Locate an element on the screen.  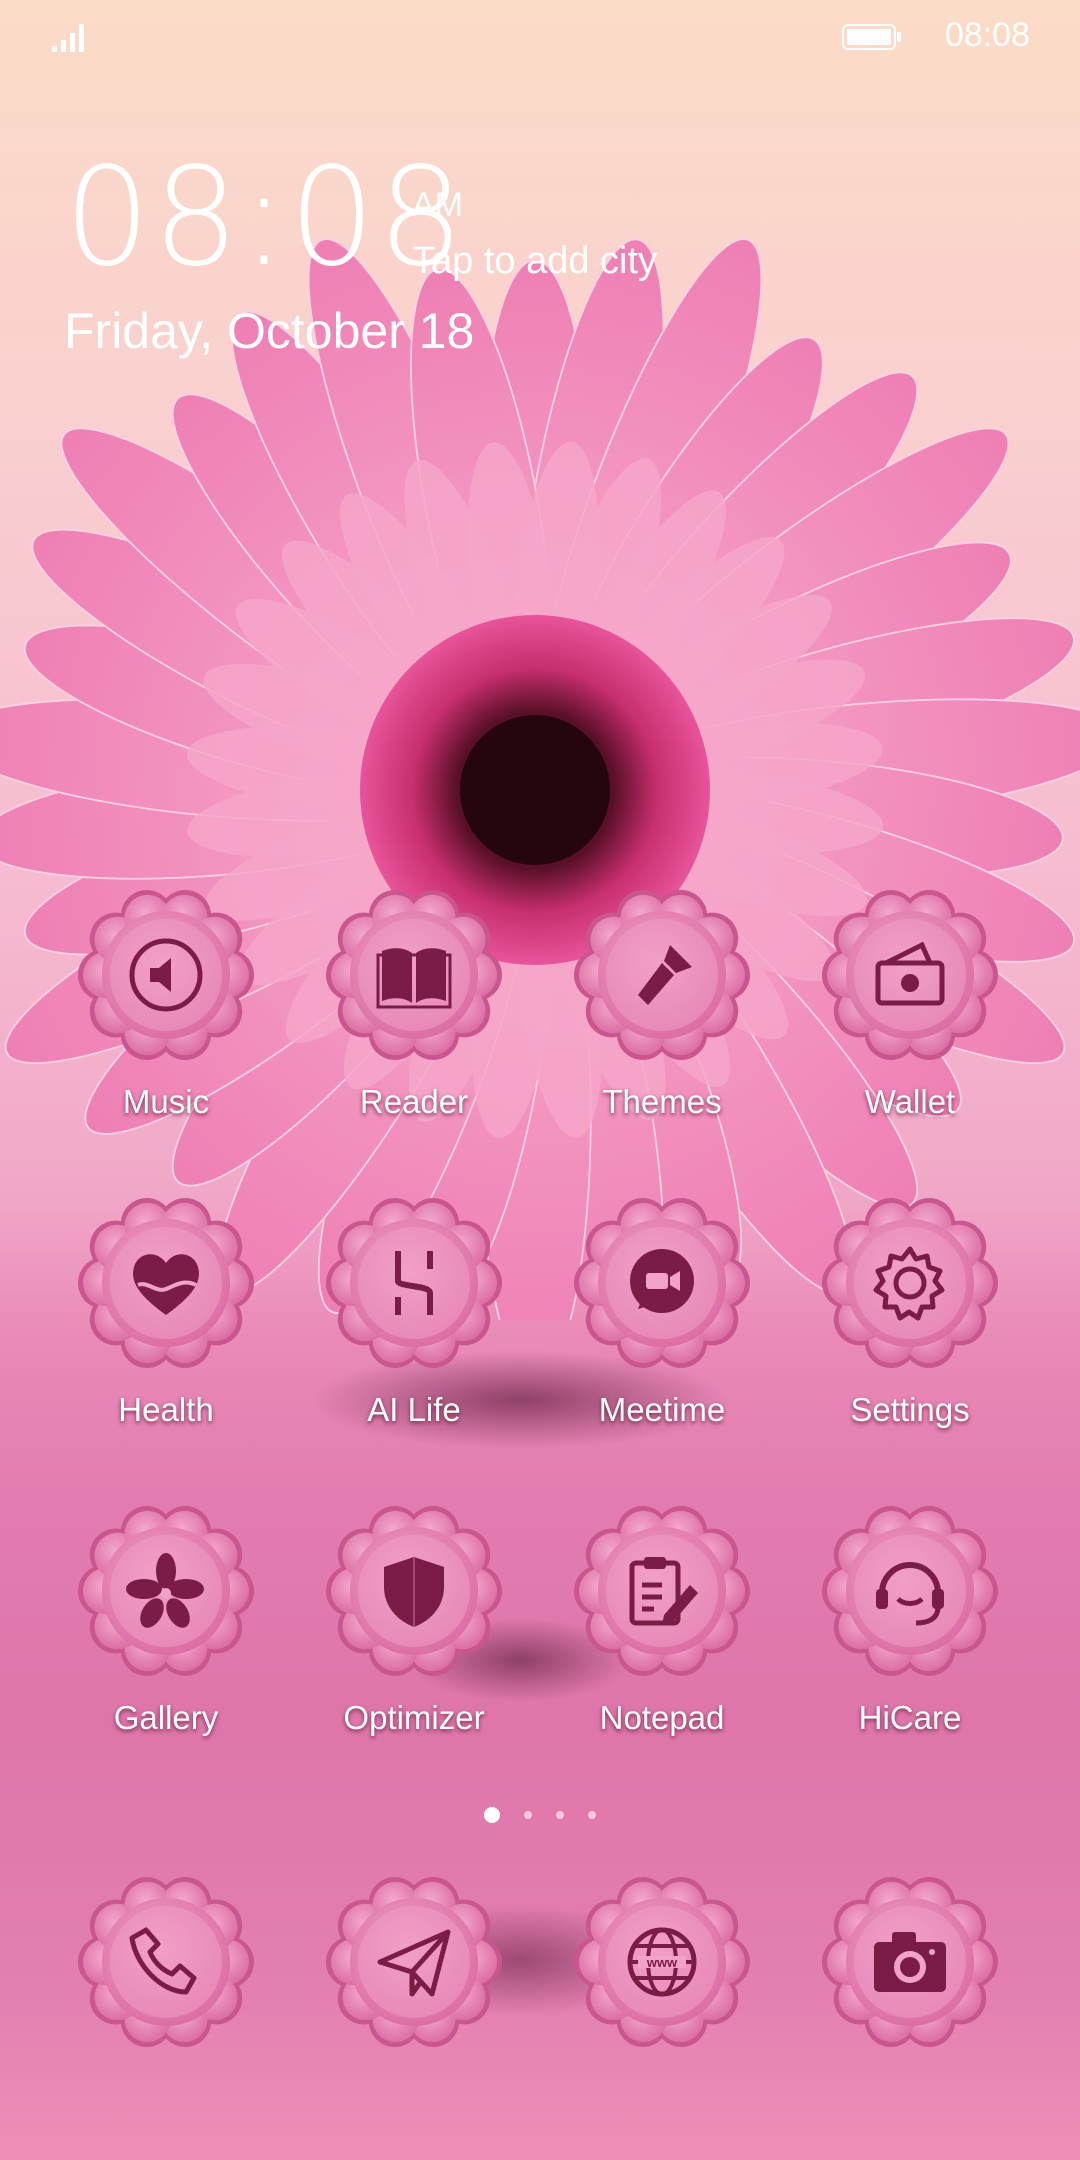
app-notepad: Notepad is located at coordinates (662, 1619).